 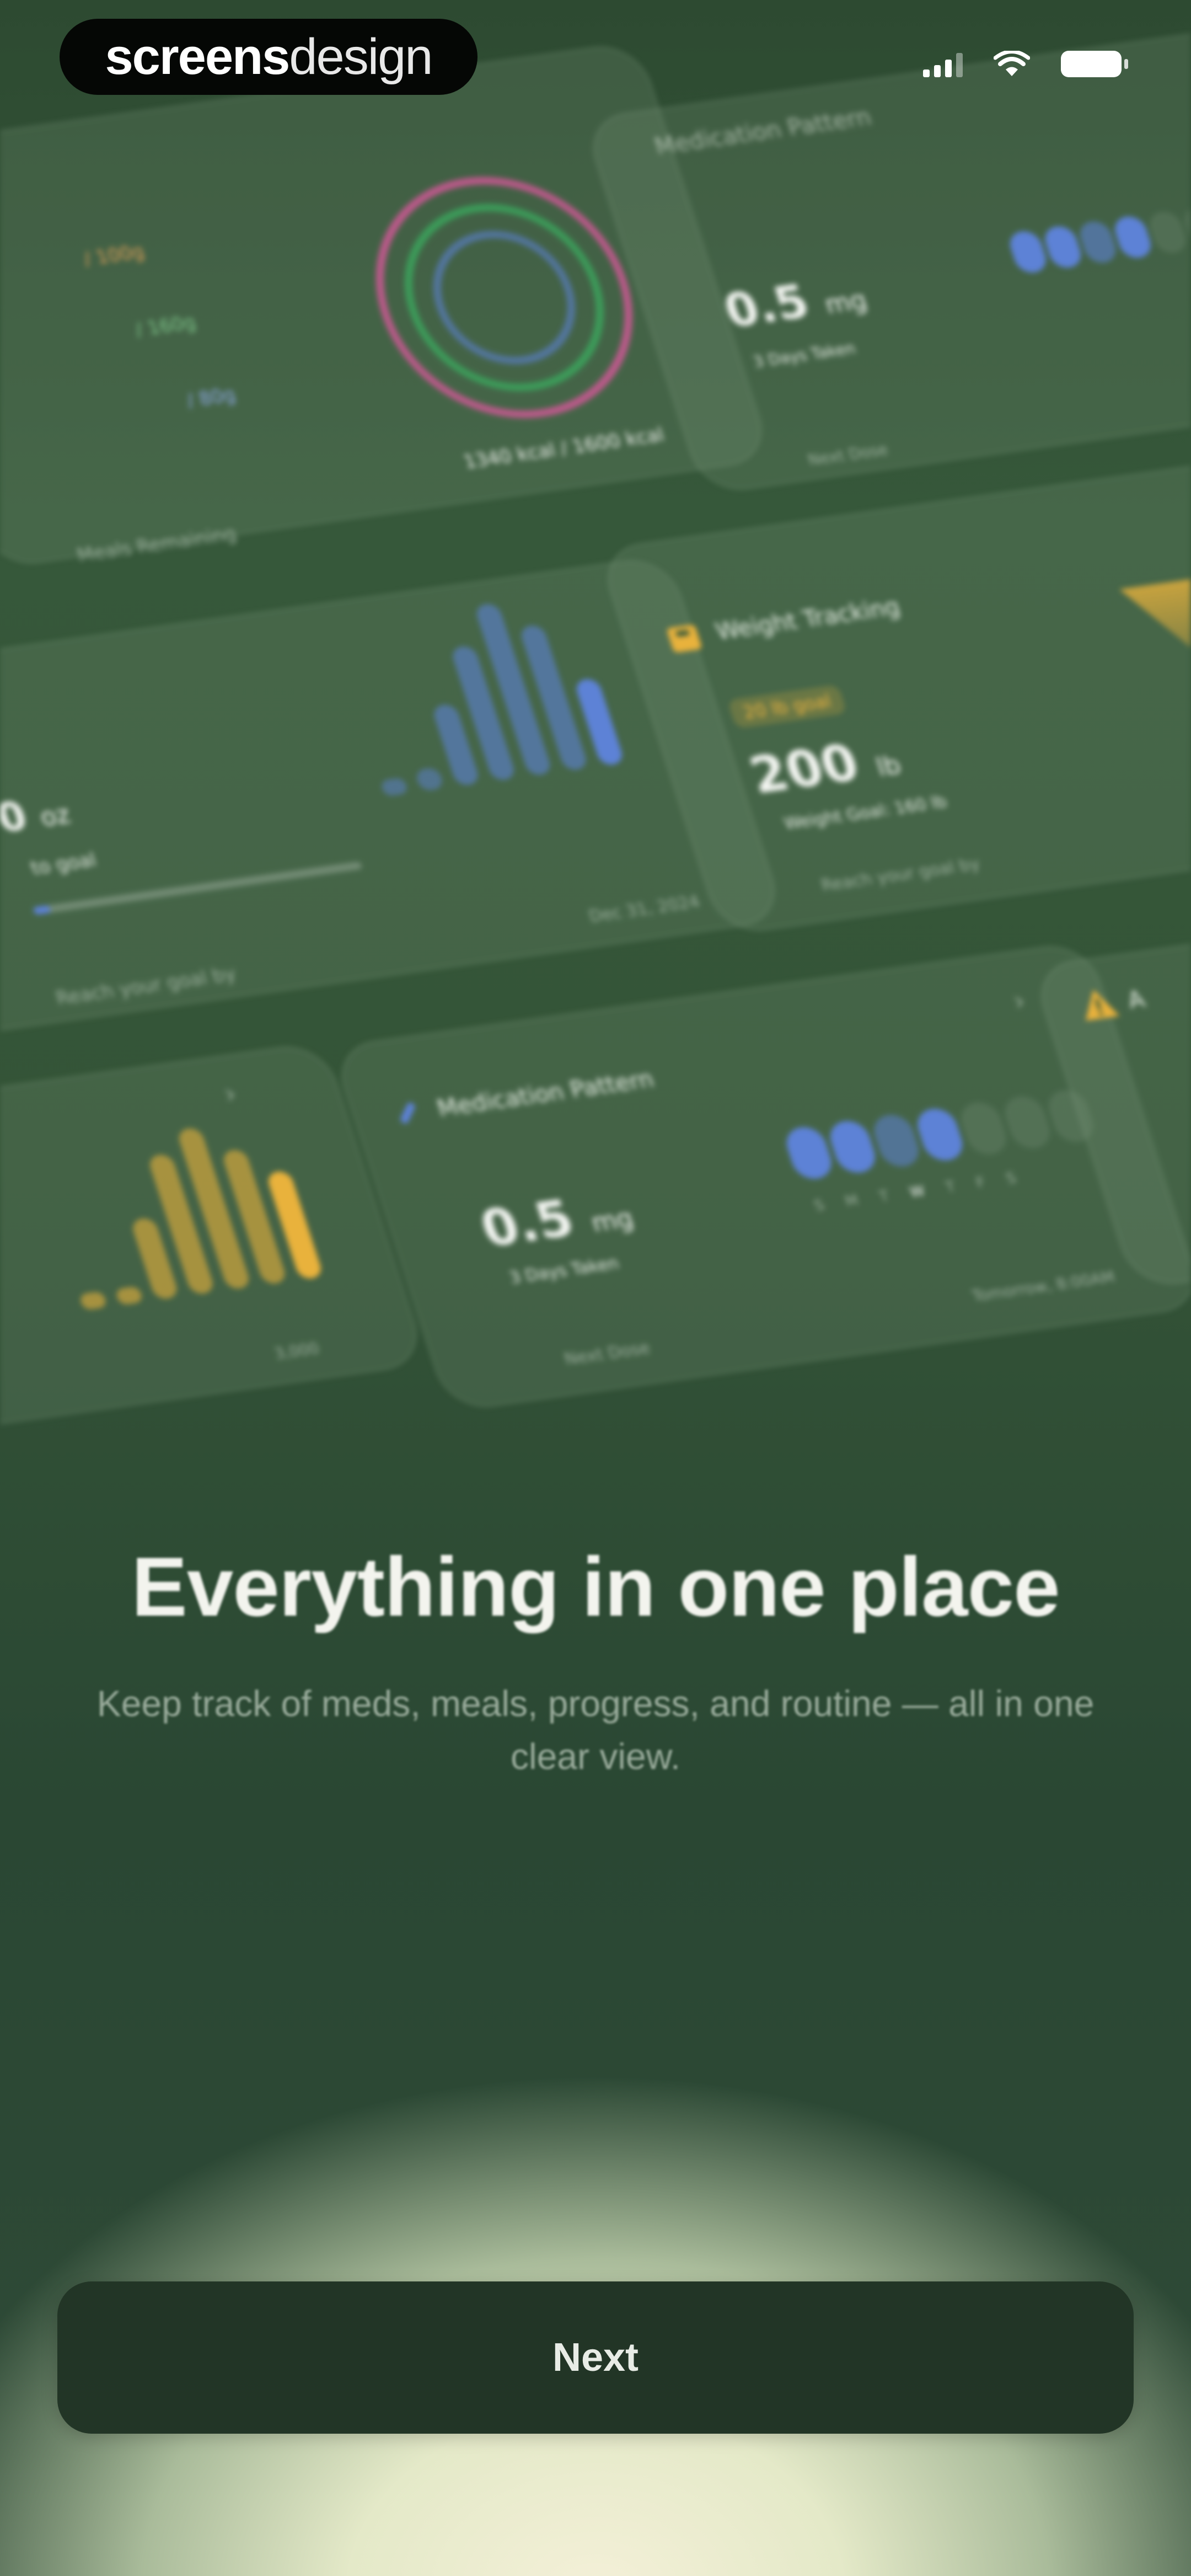 What do you see at coordinates (595, 2357) in the screenshot?
I see `next-button: Next` at bounding box center [595, 2357].